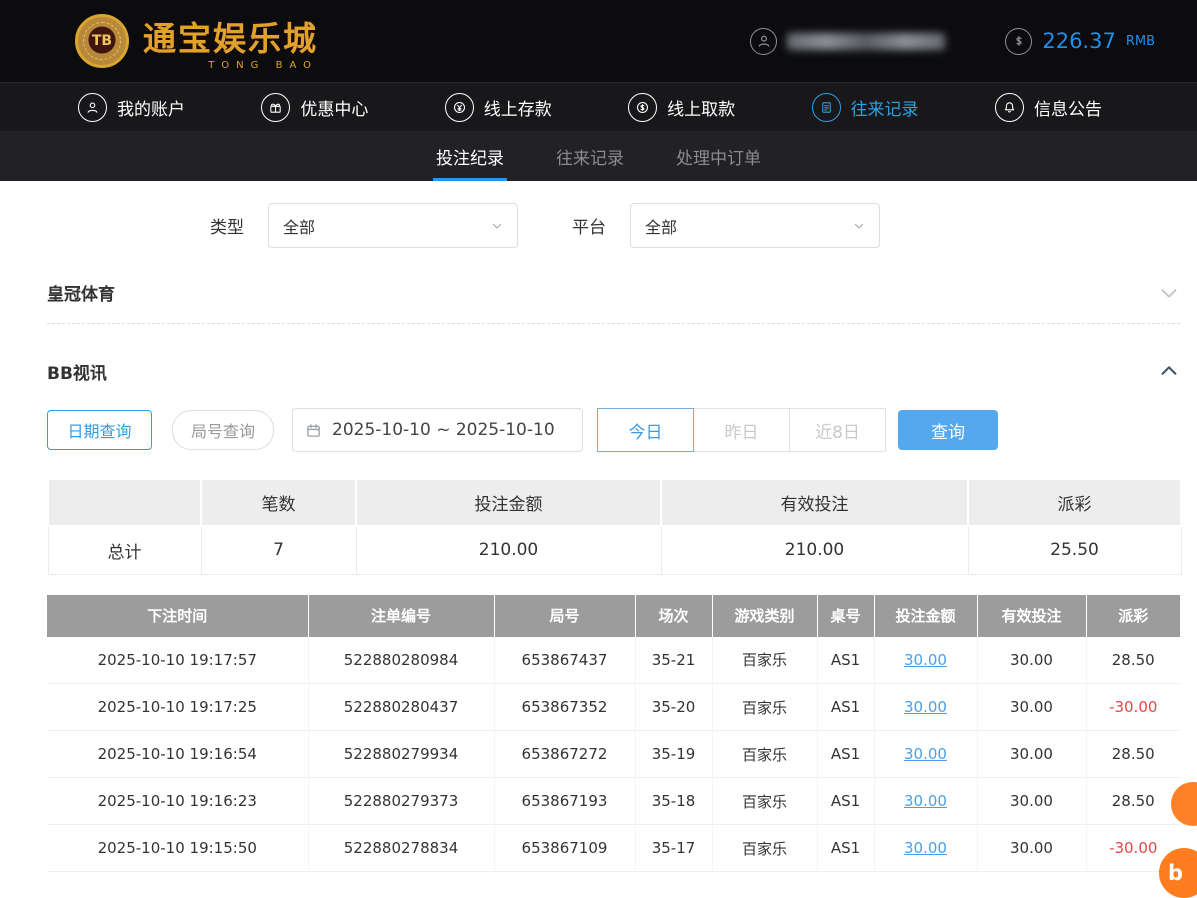 Image resolution: width=1197 pixels, height=898 pixels. What do you see at coordinates (92, 107) in the screenshot?
I see `account-icon` at bounding box center [92, 107].